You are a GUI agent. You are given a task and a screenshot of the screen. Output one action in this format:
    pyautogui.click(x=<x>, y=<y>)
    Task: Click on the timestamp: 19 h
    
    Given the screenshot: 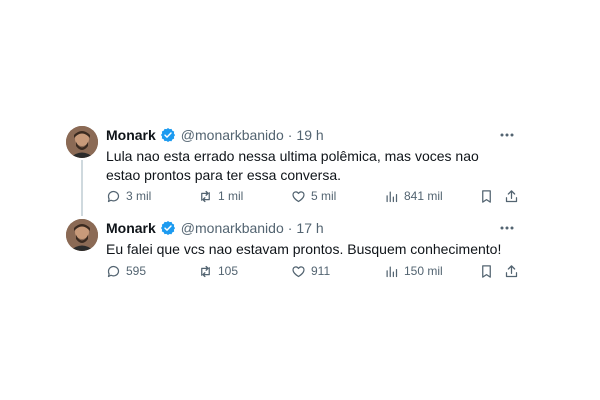 What is the action you would take?
    pyautogui.click(x=309, y=135)
    